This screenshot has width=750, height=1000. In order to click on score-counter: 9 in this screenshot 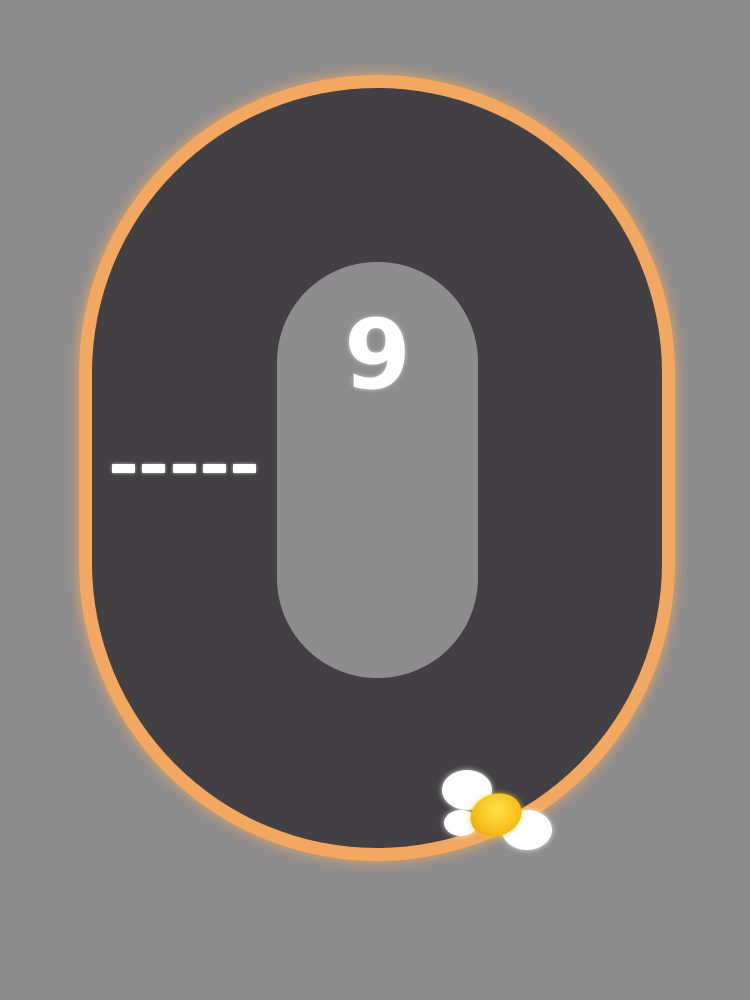, I will do `click(377, 355)`.